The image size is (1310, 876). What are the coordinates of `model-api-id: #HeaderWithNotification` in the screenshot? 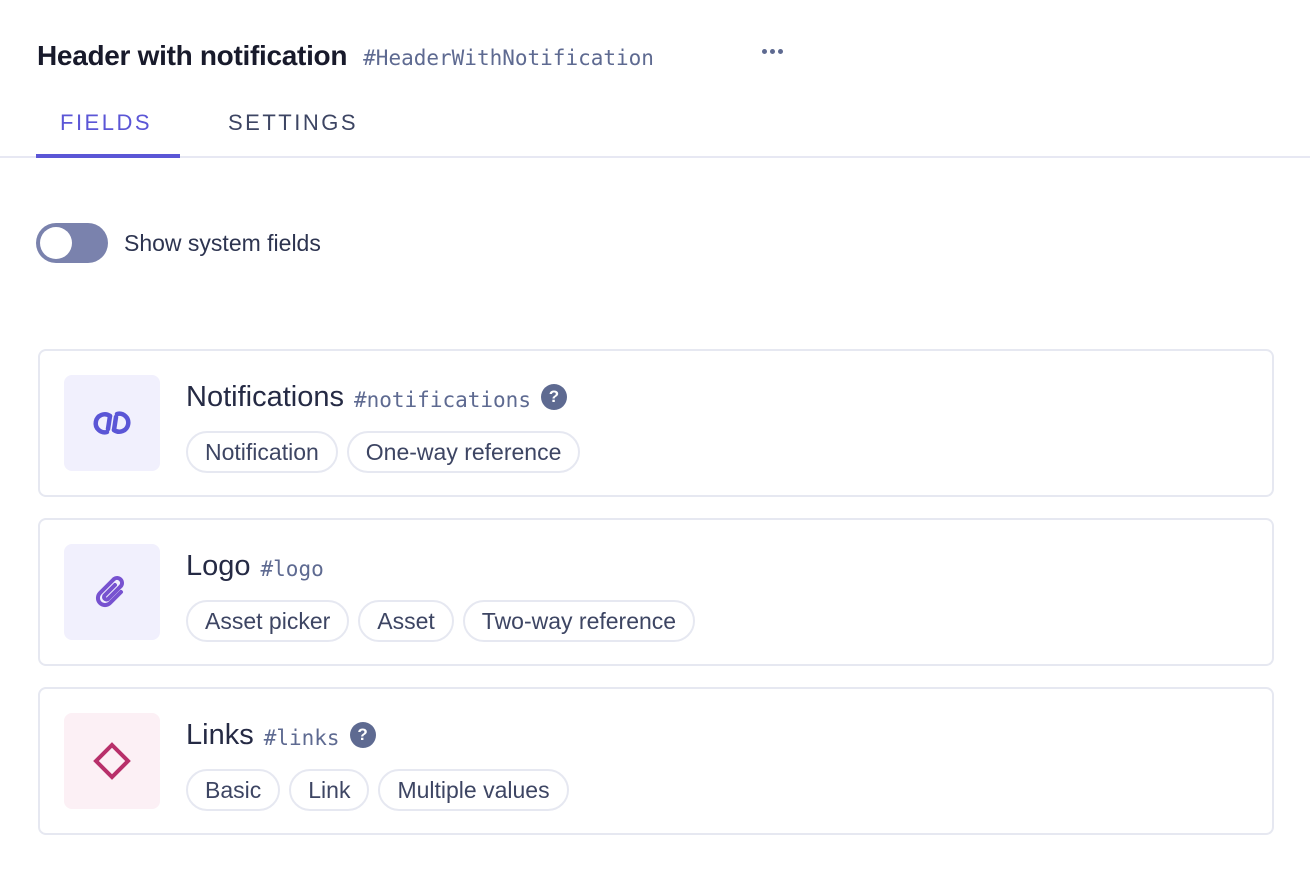 It's located at (508, 58).